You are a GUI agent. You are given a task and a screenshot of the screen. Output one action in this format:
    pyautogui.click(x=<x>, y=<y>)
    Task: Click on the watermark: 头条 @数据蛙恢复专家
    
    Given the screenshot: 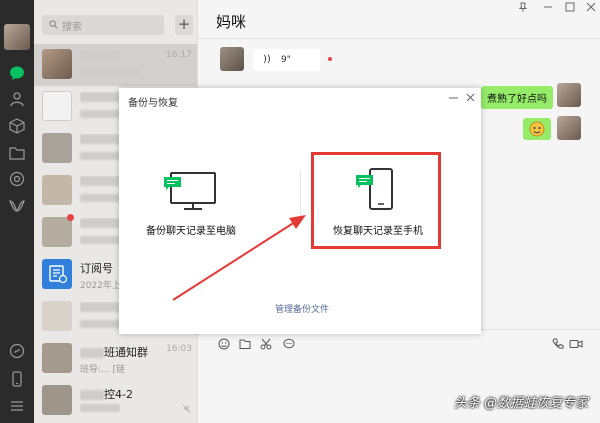 What is the action you would take?
    pyautogui.click(x=520, y=403)
    